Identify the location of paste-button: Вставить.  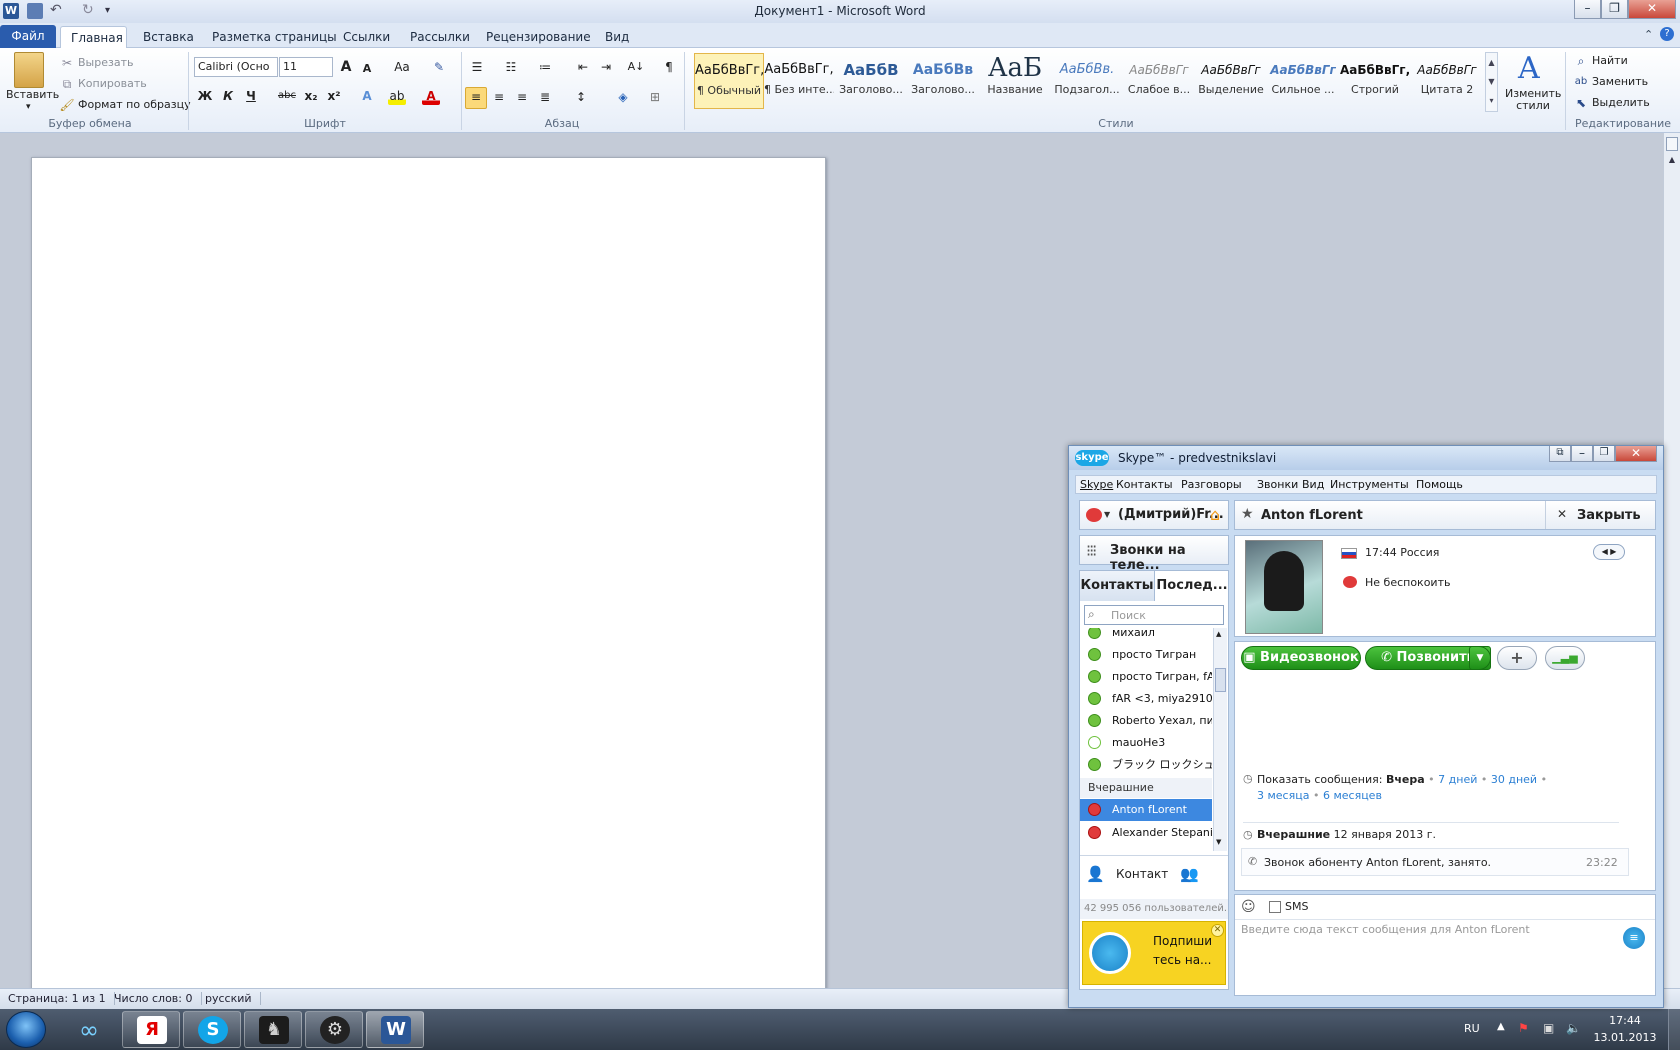
(32, 94).